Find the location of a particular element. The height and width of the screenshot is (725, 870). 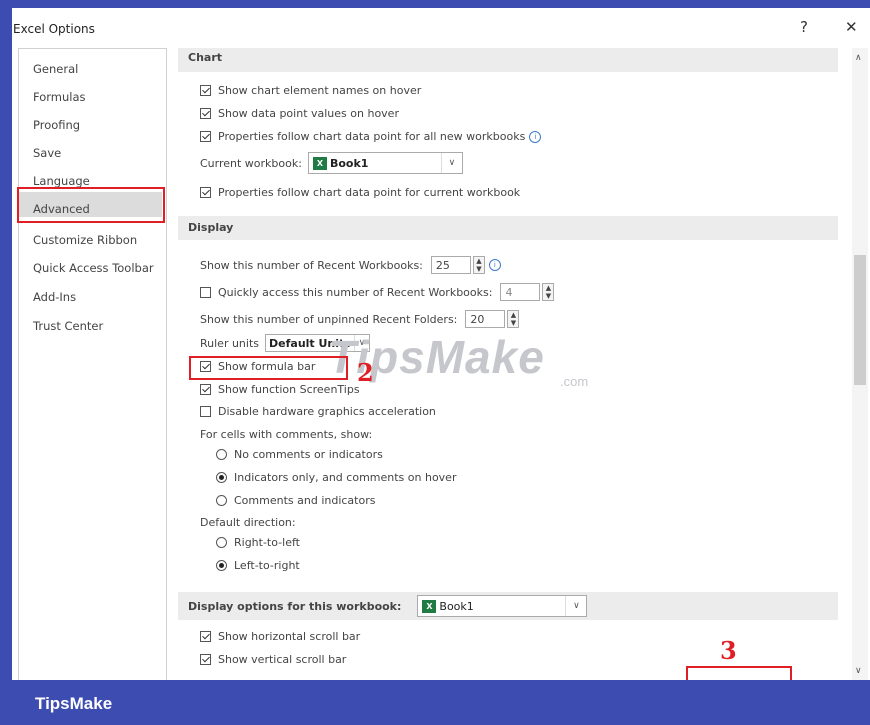

current-workbook-row: Current workbook: X Book1 ∨ is located at coordinates (331, 163).